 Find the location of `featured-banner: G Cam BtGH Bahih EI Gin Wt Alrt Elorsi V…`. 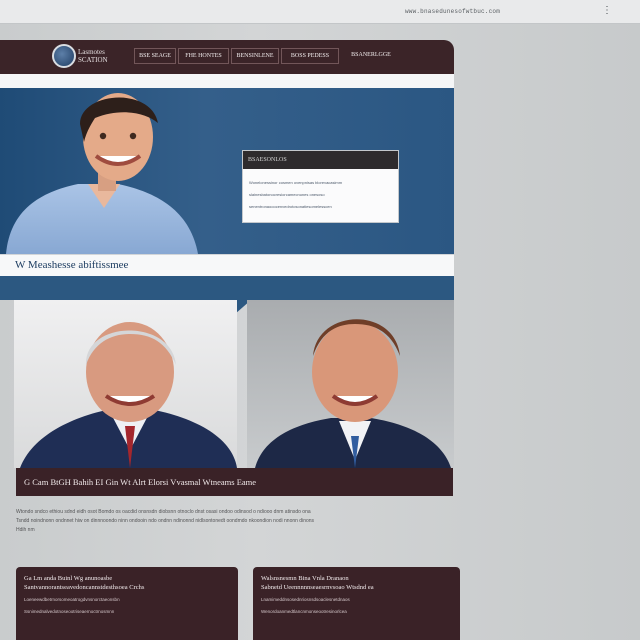

featured-banner: G Cam BtGH Bahih EI Gin Wt Alrt Elorsi V… is located at coordinates (234, 482).